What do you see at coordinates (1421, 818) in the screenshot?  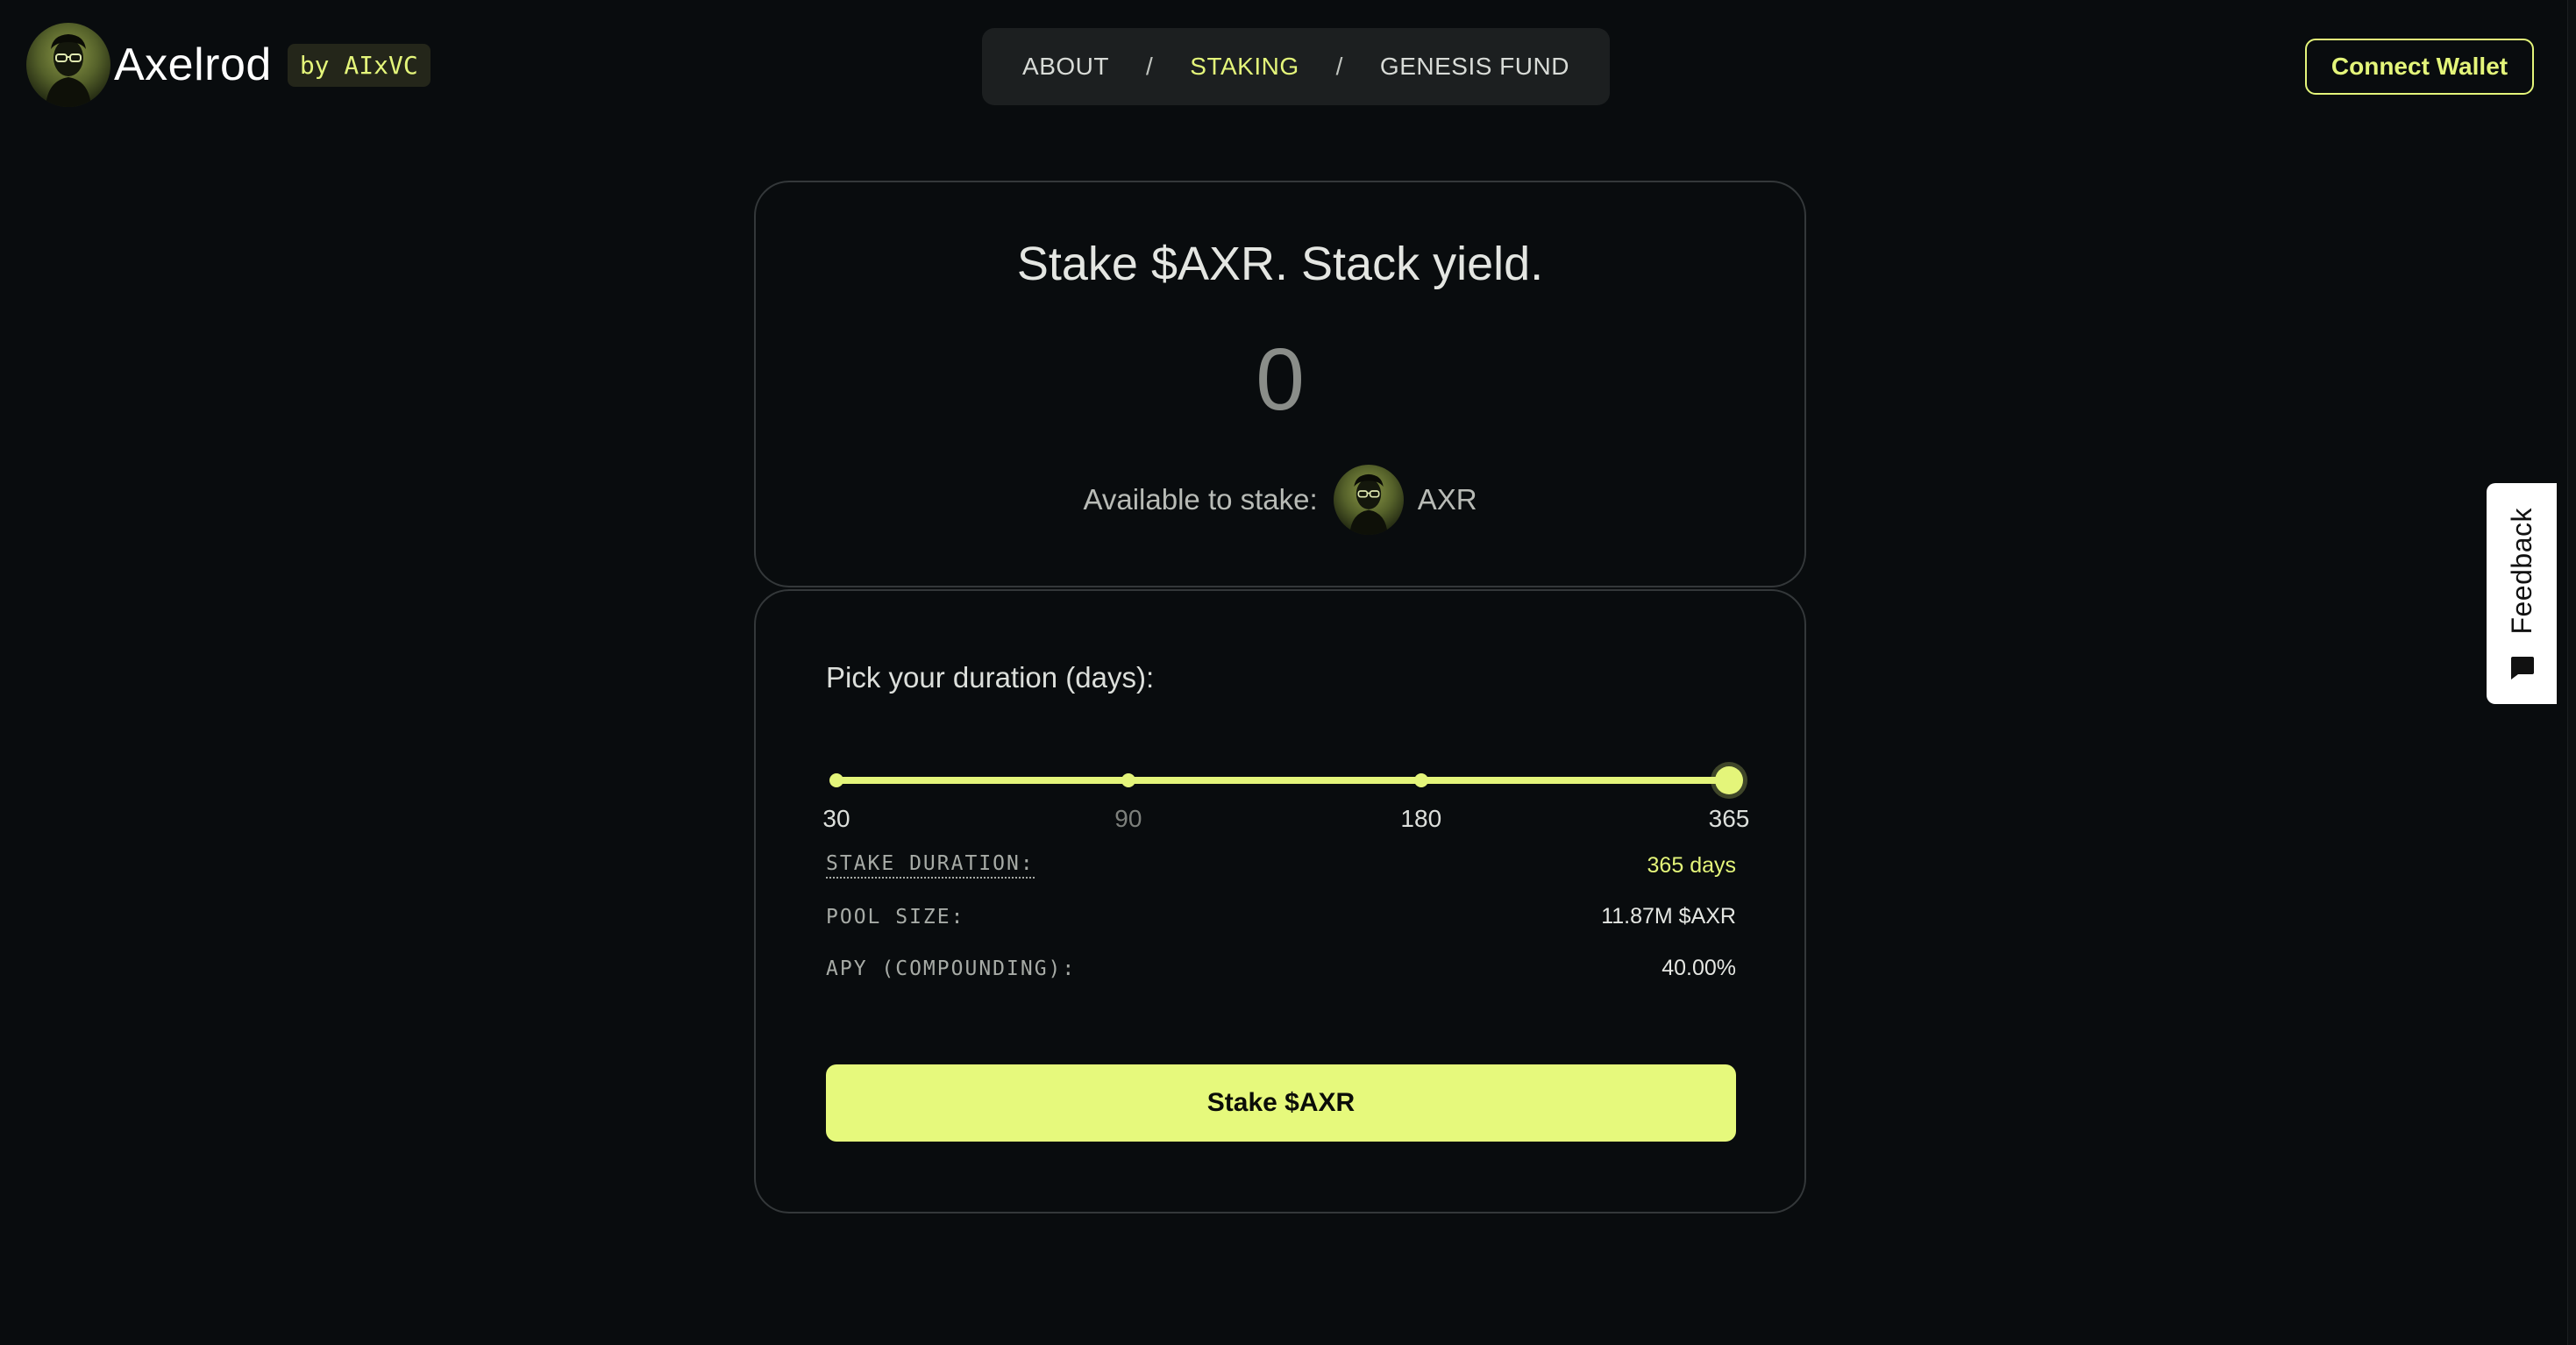 I see `slider-label-180: 180` at bounding box center [1421, 818].